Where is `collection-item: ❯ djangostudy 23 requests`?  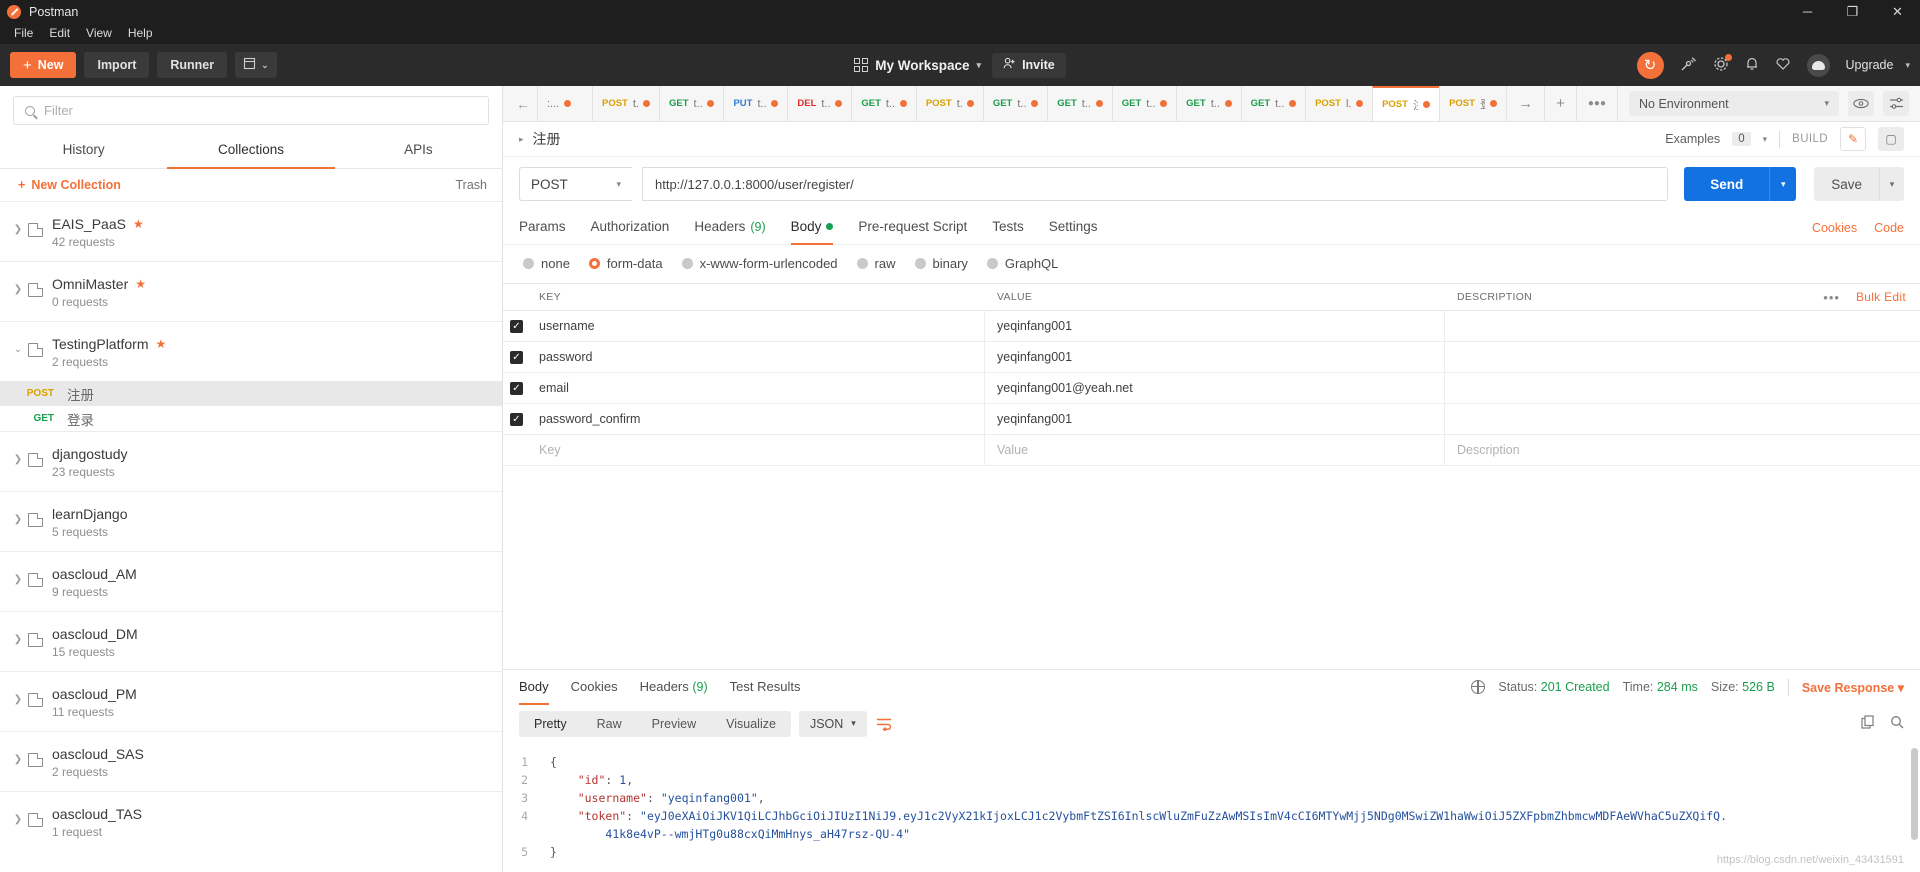 collection-item: ❯ djangostudy 23 requests is located at coordinates (251, 461).